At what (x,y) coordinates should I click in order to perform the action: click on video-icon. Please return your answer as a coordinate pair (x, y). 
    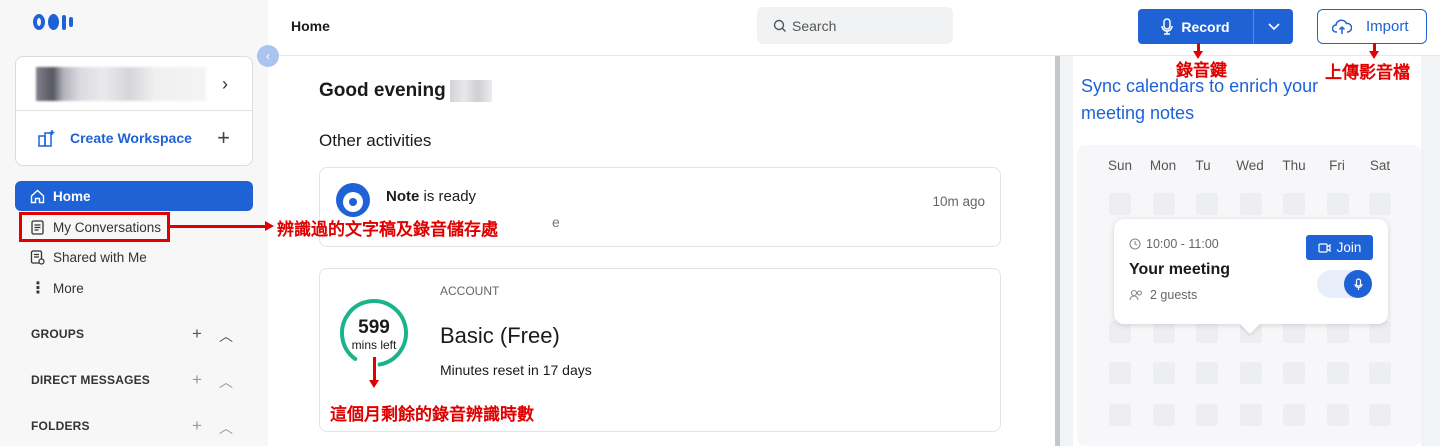
    Looking at the image, I should click on (1324, 247).